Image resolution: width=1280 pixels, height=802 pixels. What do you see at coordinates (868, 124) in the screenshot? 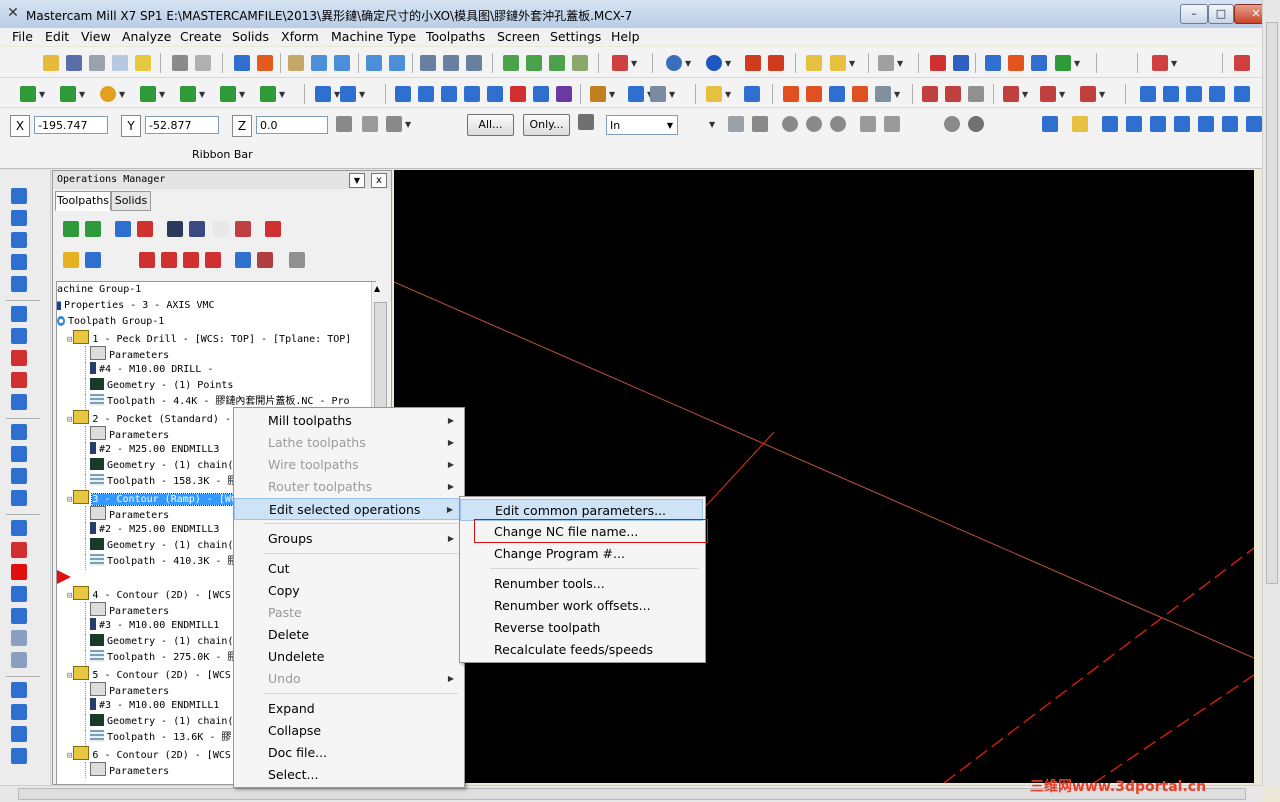
I see `chain-select-icon` at bounding box center [868, 124].